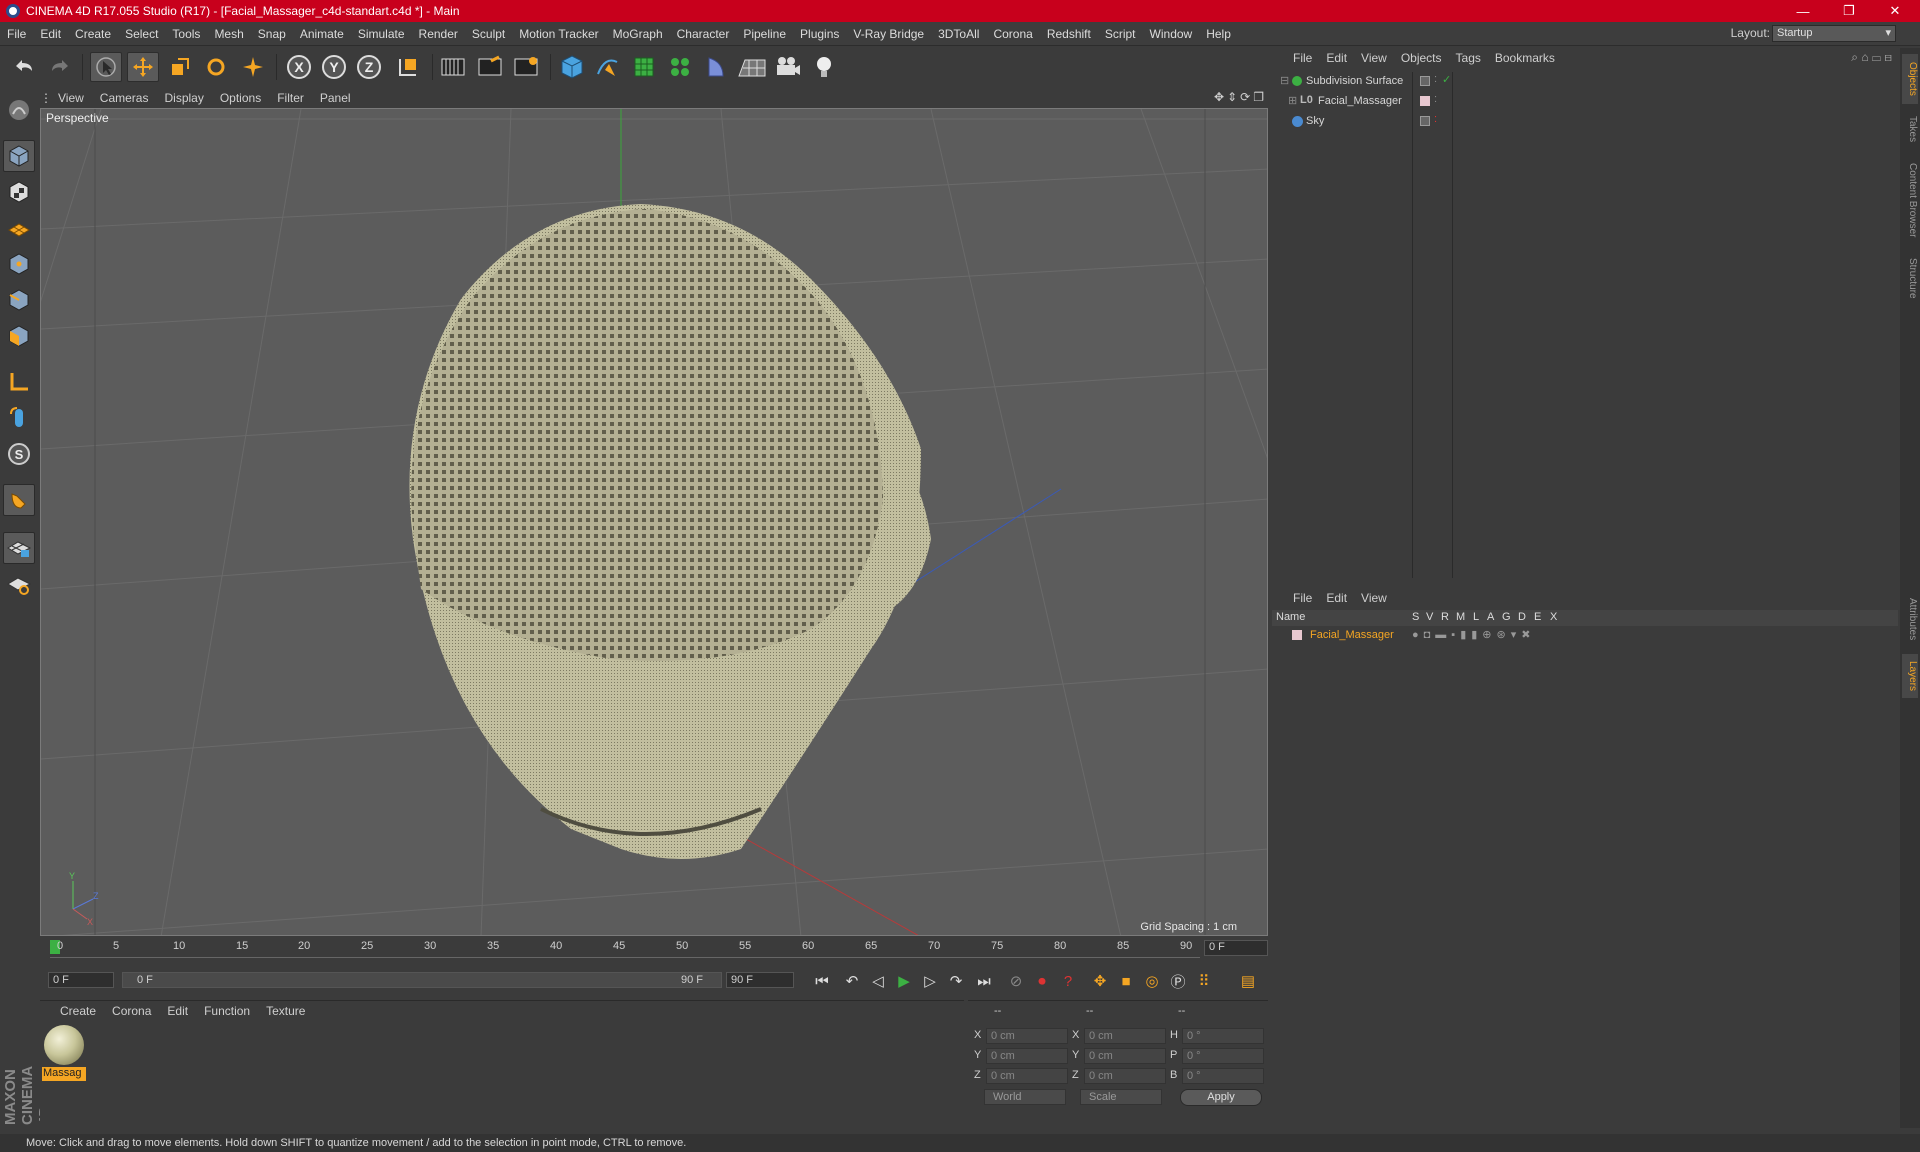 The image size is (1920, 1152). Describe the element at coordinates (1425, 101) in the screenshot. I see `layer-color-swatch` at that location.